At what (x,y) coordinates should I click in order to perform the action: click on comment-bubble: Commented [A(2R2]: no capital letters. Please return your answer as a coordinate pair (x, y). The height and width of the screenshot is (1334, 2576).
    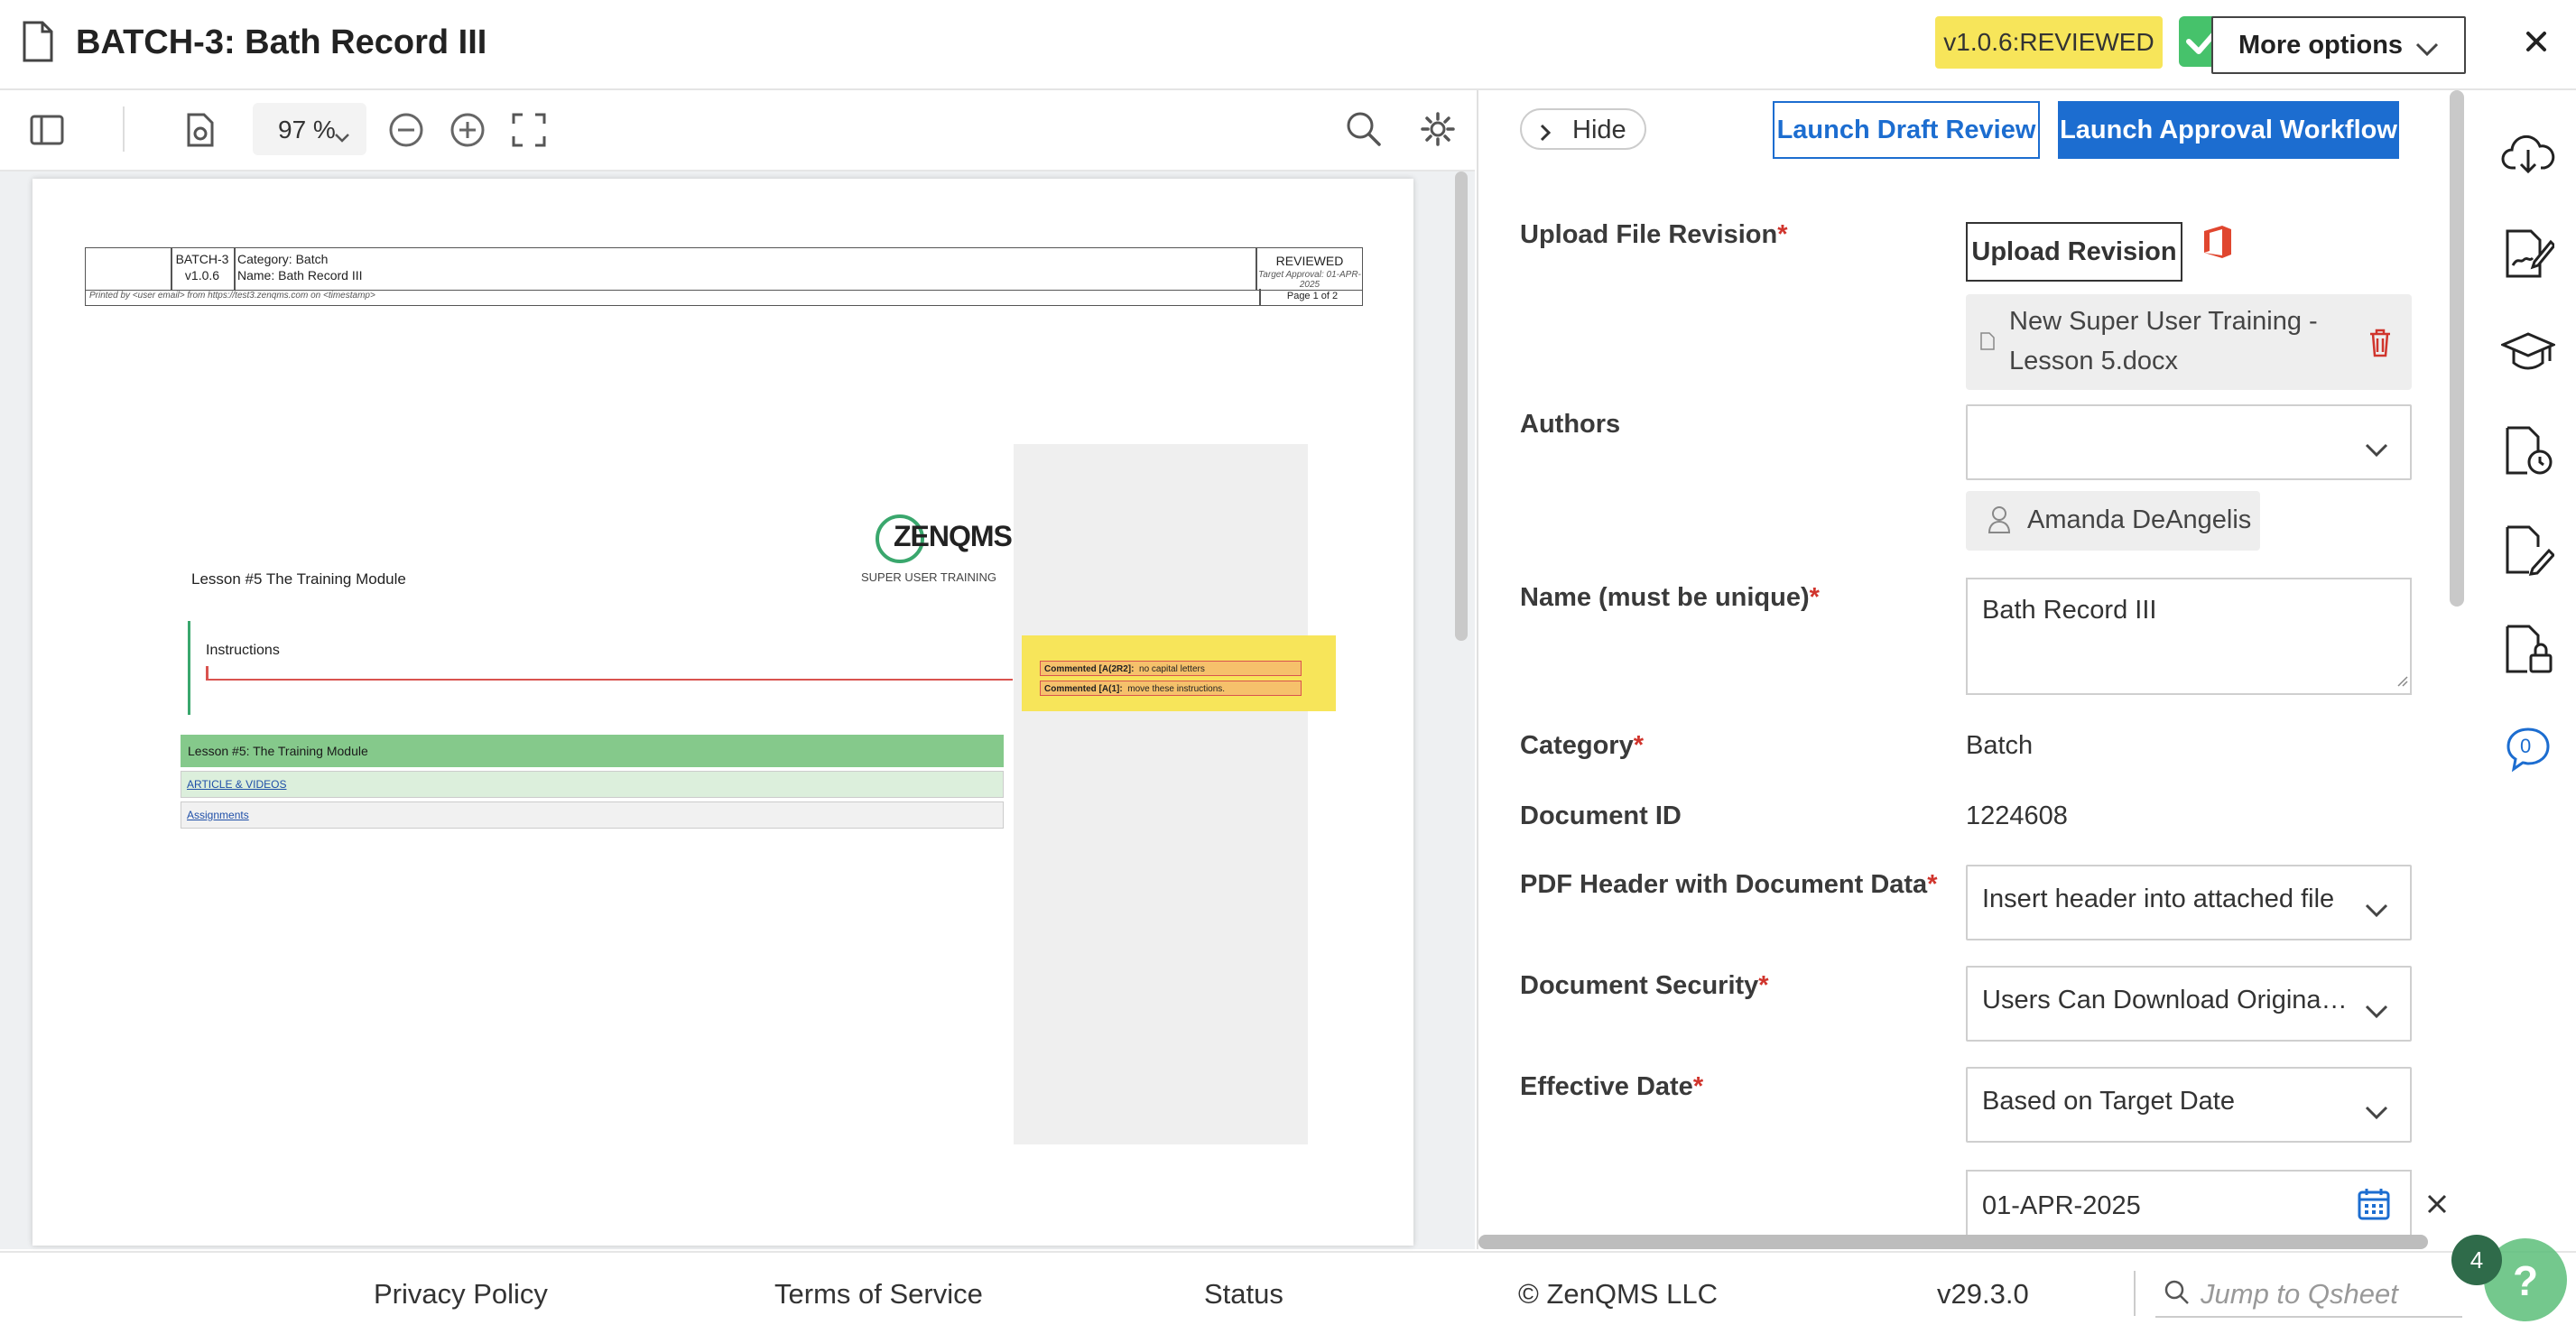
    Looking at the image, I should click on (1171, 668).